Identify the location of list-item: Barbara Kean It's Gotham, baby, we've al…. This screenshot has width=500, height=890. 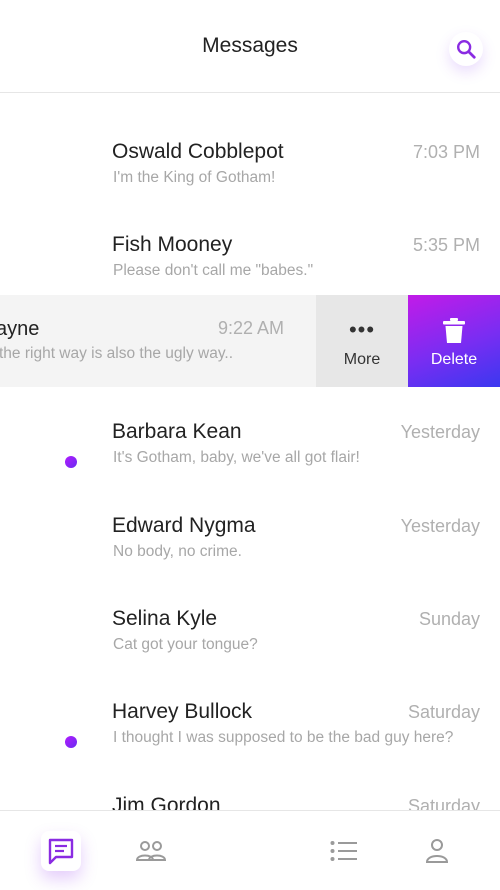
(250, 432).